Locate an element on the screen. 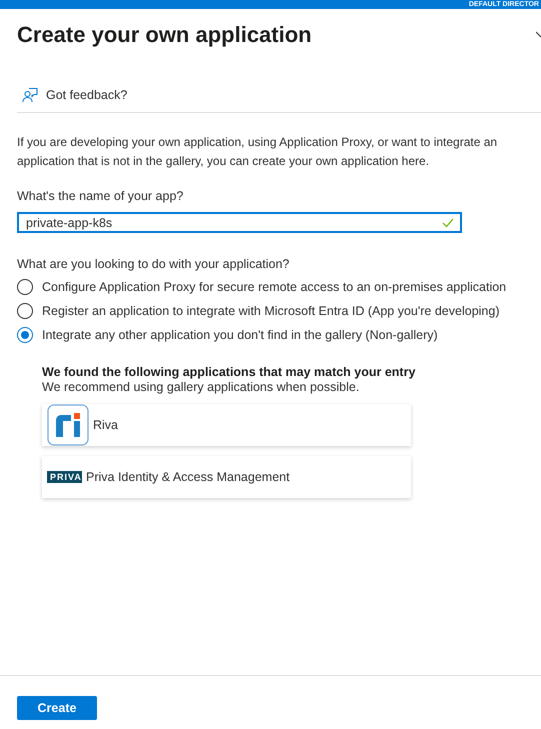 The height and width of the screenshot is (729, 541). radio-option: Register an application to integrate with Microsoft Entra ID (App you're developing) is located at coordinates (279, 311).